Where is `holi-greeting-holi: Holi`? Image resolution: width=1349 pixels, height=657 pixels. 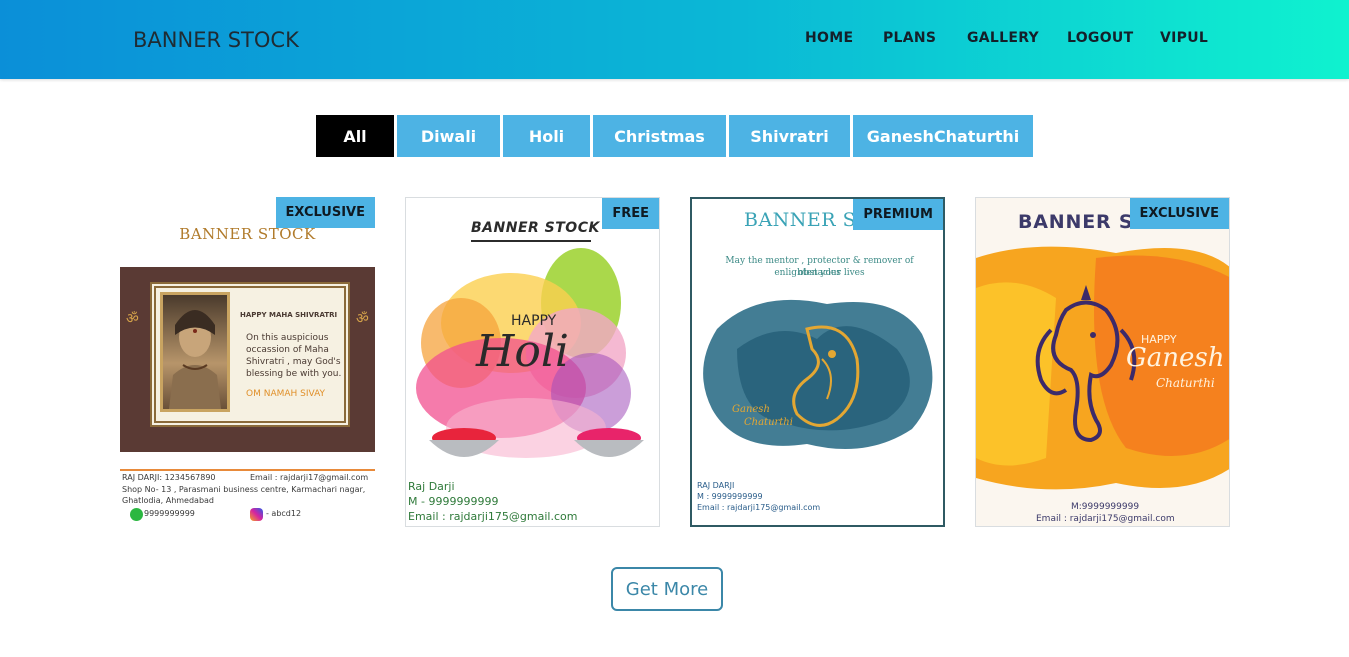 holi-greeting-holi: Holi is located at coordinates (523, 351).